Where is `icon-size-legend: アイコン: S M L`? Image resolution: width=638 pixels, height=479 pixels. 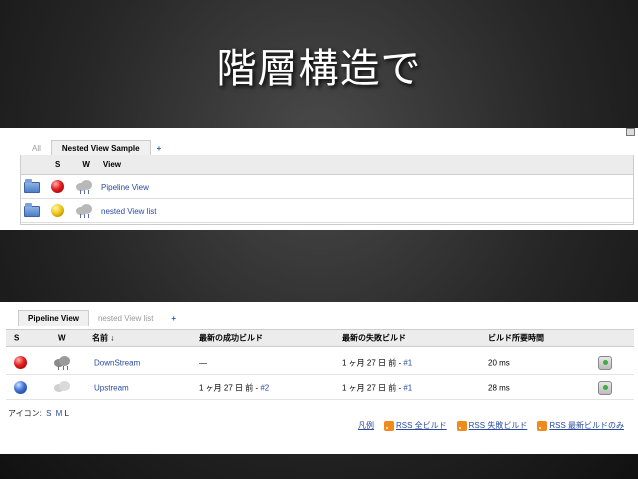
icon-size-legend: アイコン: S M L is located at coordinates (38, 413).